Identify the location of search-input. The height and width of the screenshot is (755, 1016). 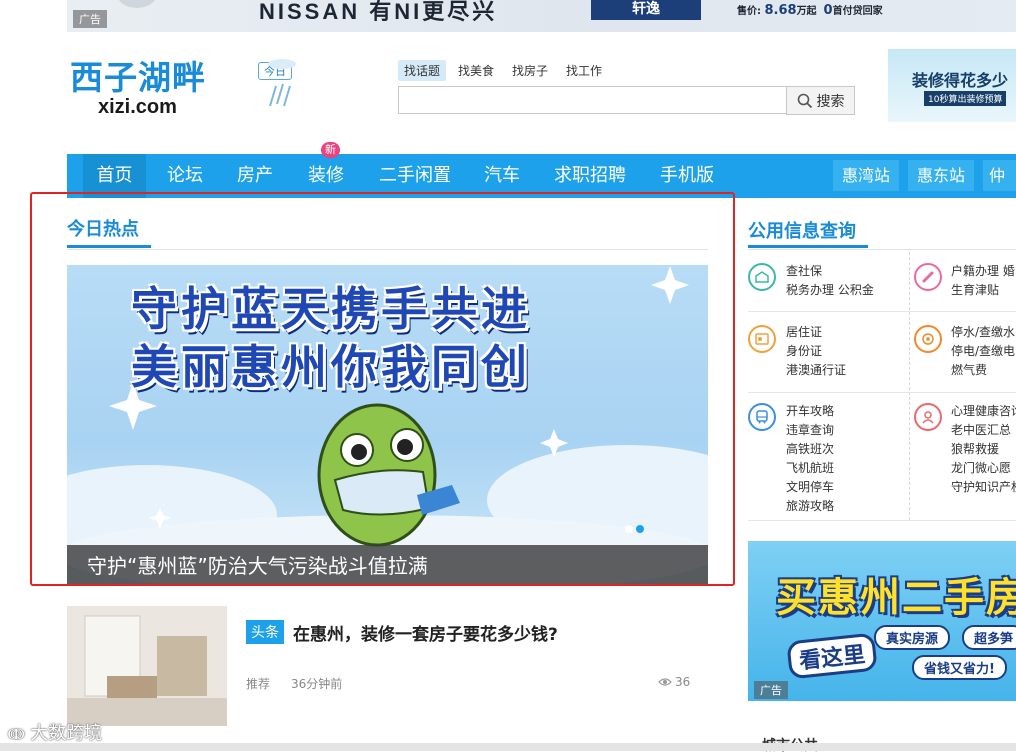
(592, 100).